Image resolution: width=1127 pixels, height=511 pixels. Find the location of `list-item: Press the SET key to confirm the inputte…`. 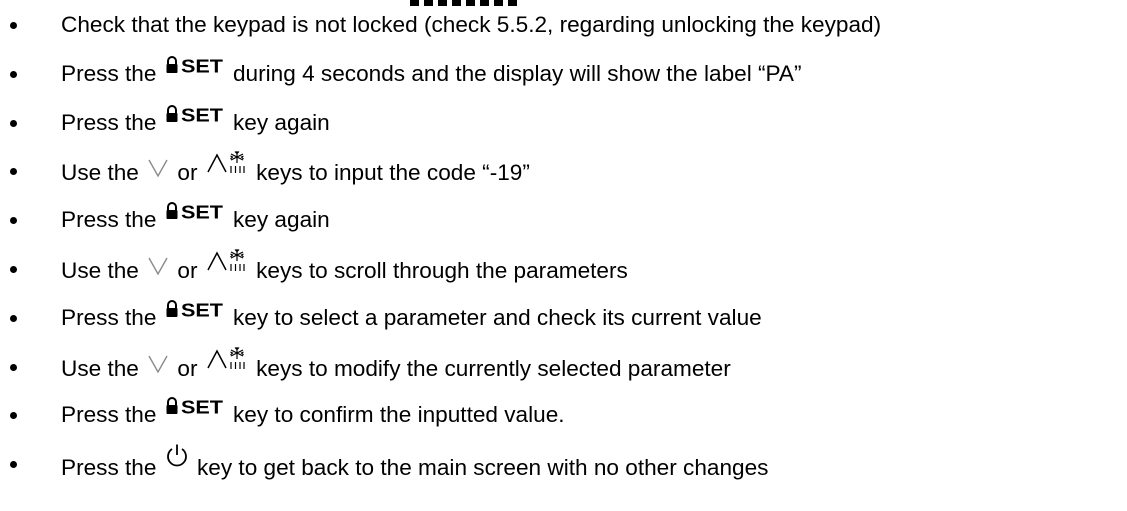

list-item: Press the SET key to confirm the inputte… is located at coordinates (563, 423).